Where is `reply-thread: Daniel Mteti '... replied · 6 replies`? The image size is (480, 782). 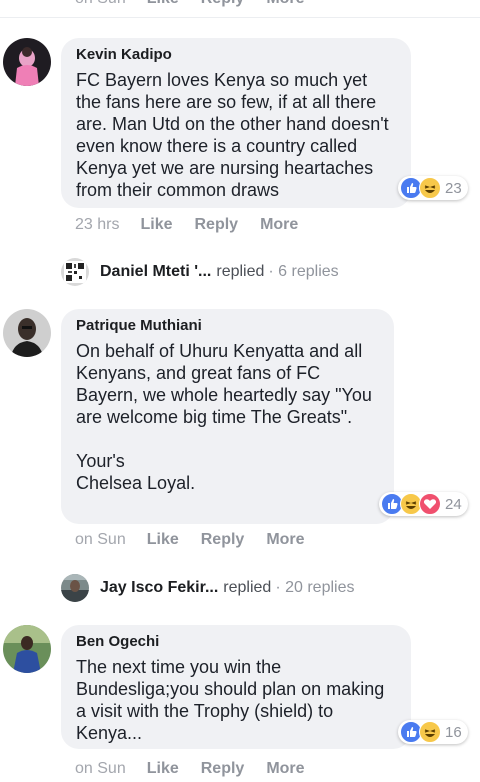 reply-thread: Daniel Mteti '... replied · 6 replies is located at coordinates (200, 272).